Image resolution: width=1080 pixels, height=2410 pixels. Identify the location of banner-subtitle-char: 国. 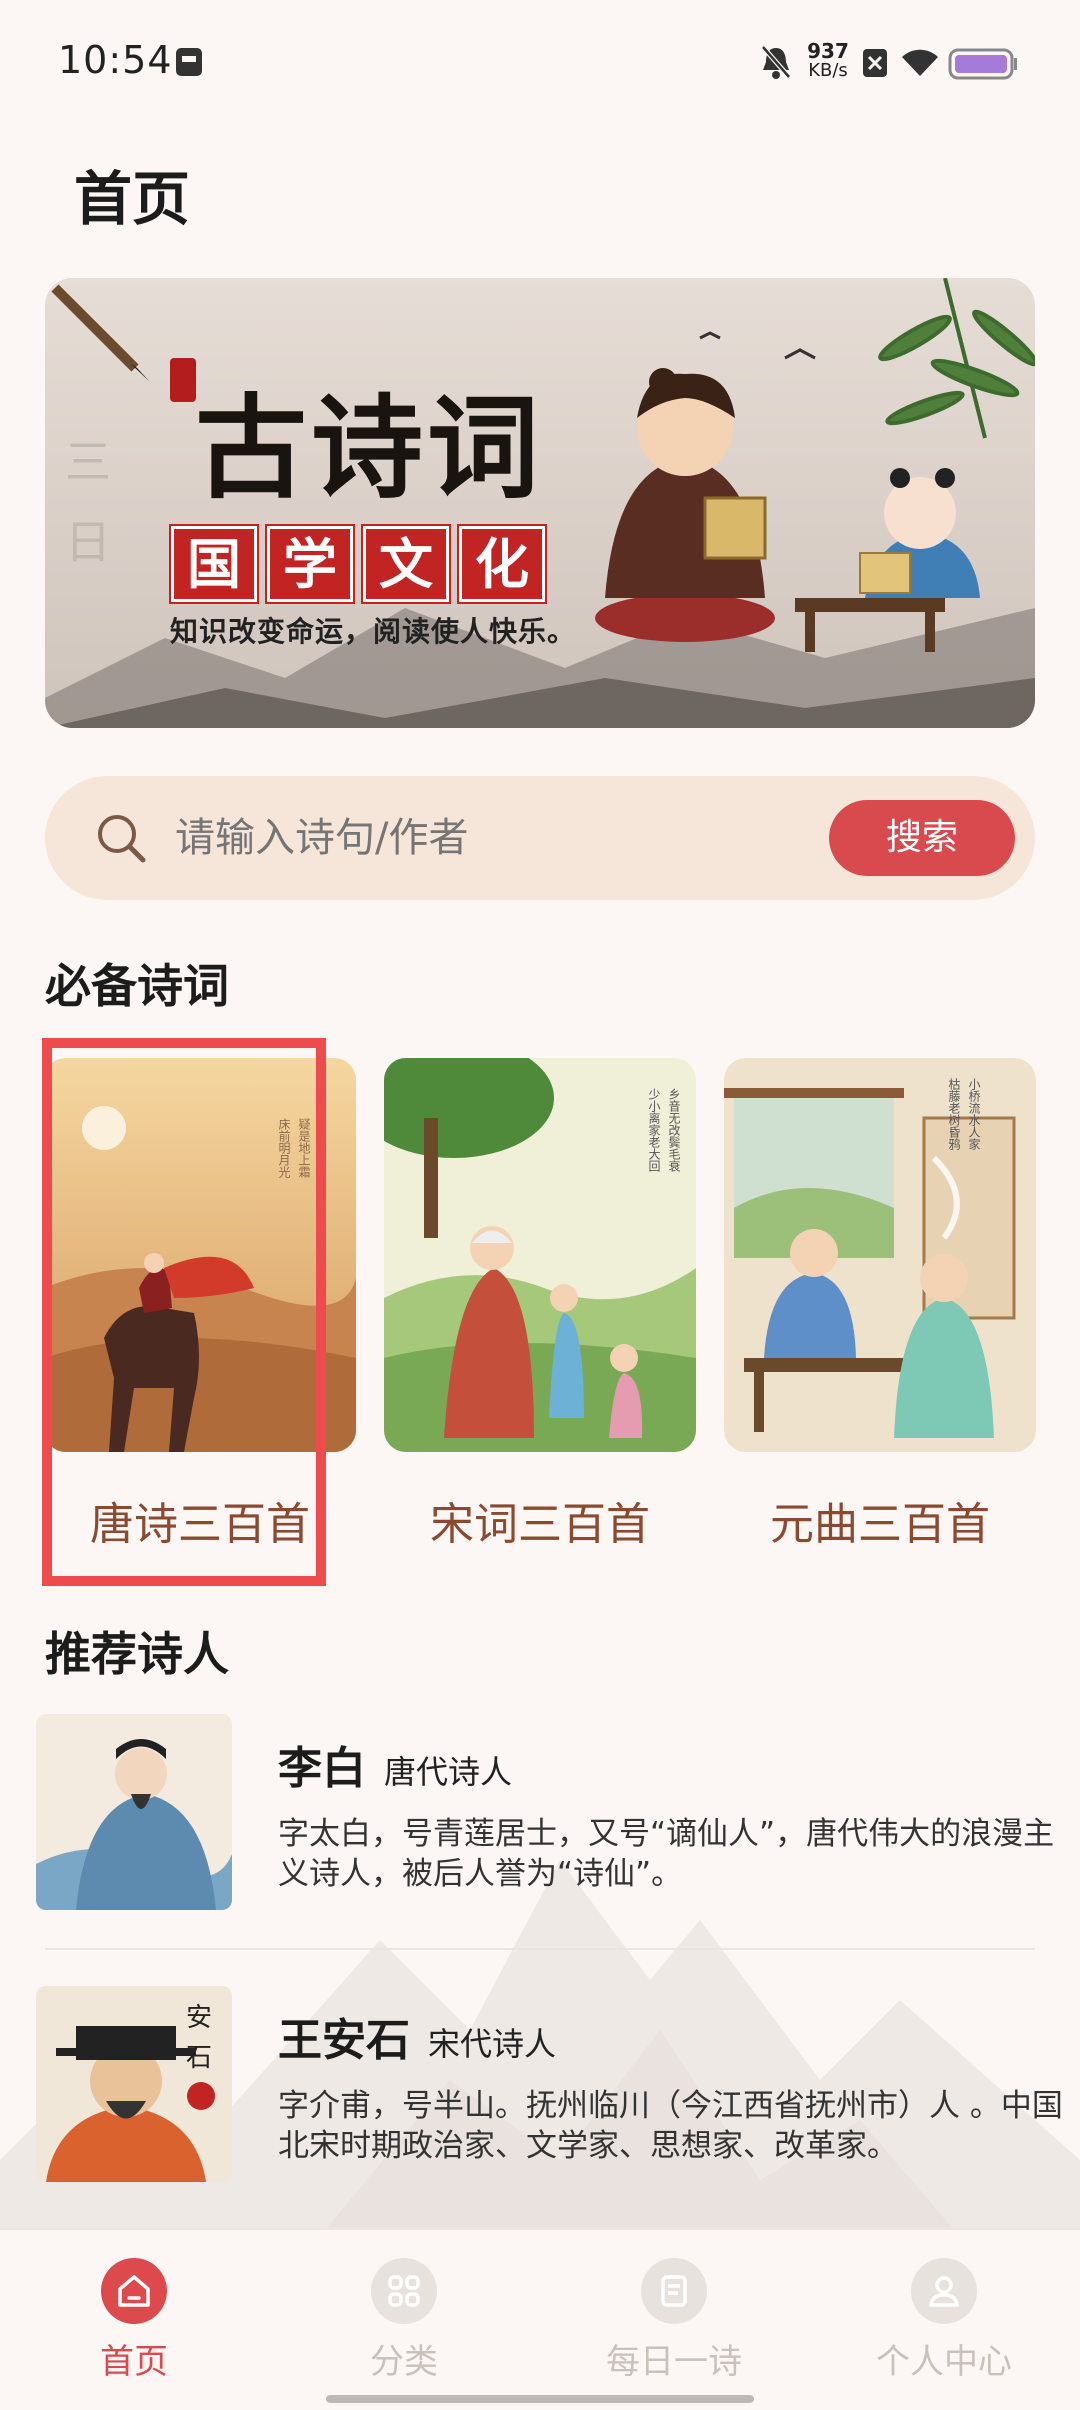
(214, 564).